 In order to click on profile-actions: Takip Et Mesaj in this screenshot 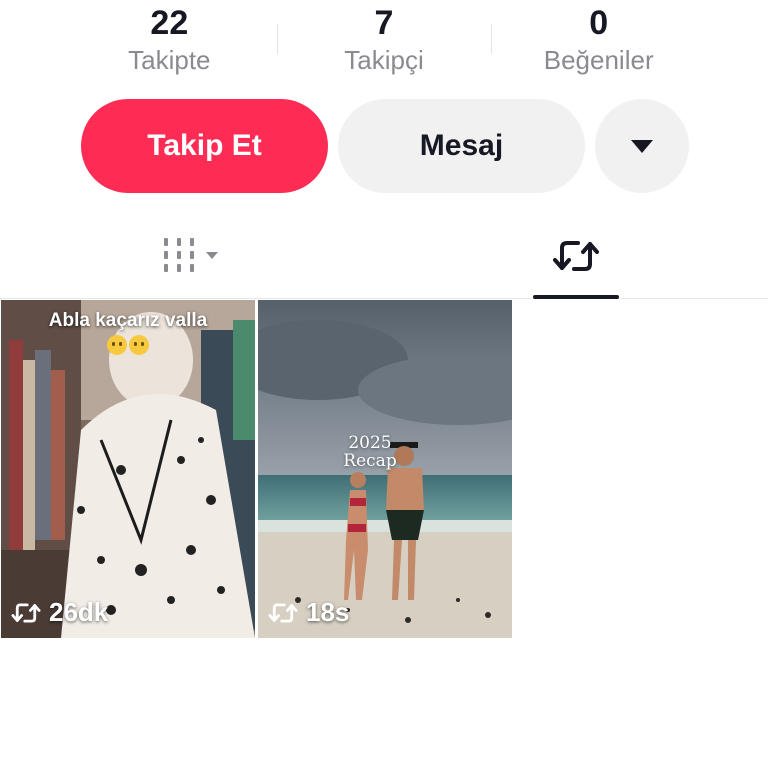, I will do `click(385, 146)`.